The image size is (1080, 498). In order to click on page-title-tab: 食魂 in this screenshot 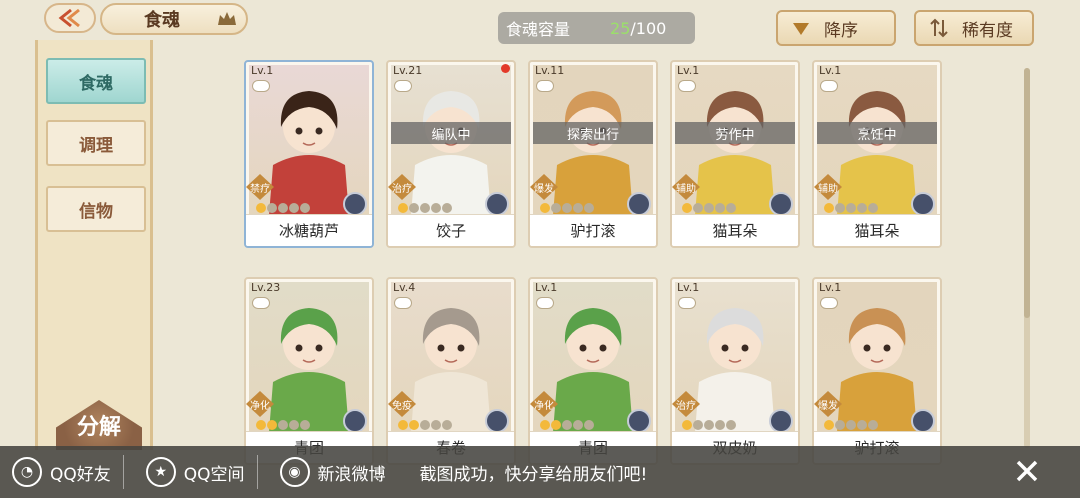, I will do `click(174, 19)`.